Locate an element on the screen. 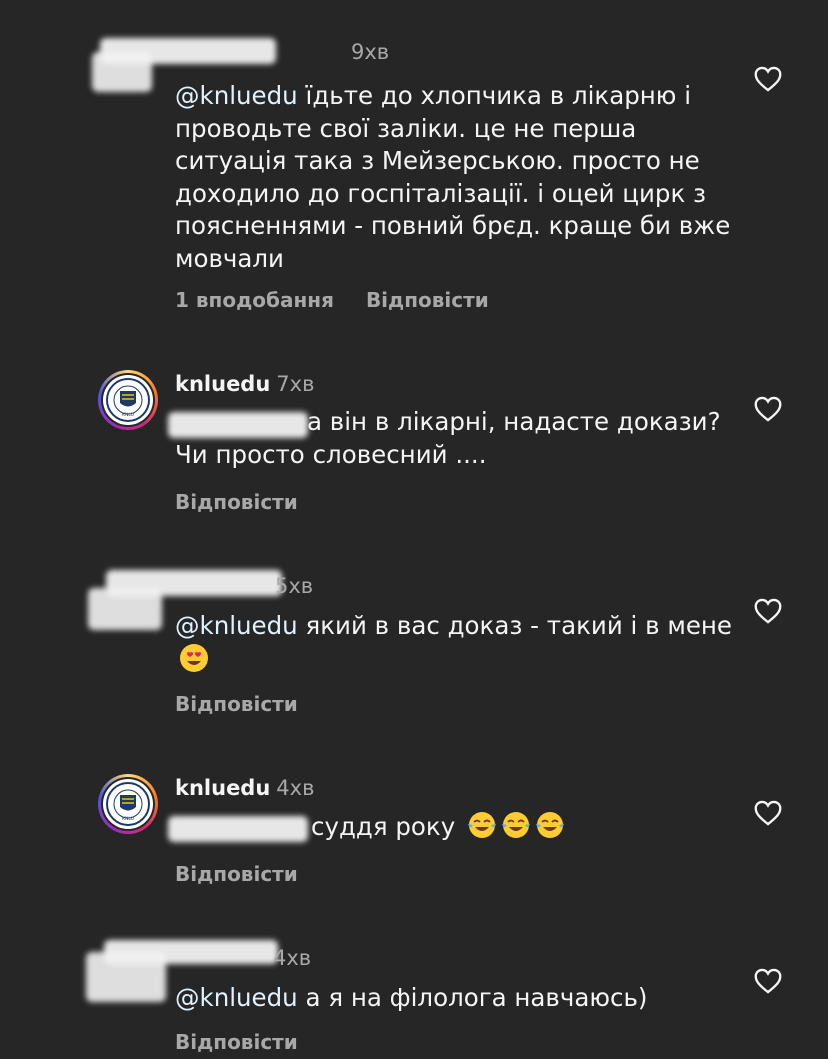 This screenshot has width=828, height=1059. comment-time: 9хв is located at coordinates (370, 52).